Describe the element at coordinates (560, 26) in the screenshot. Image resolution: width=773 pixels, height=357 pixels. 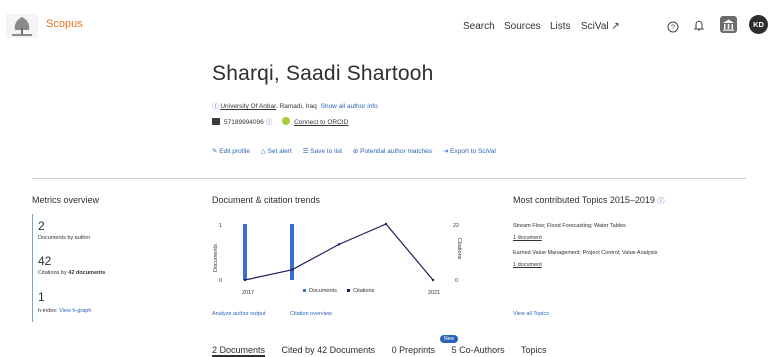
I see `nav-lists: Lists` at that location.